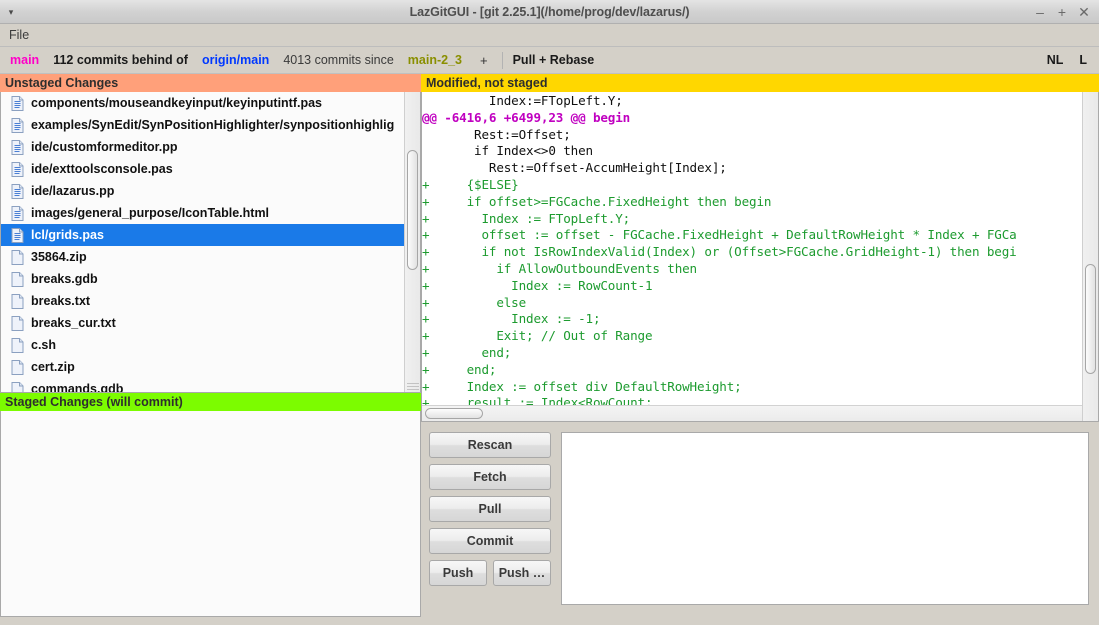  What do you see at coordinates (1084, 12) in the screenshot?
I see `close-icon: ✕` at bounding box center [1084, 12].